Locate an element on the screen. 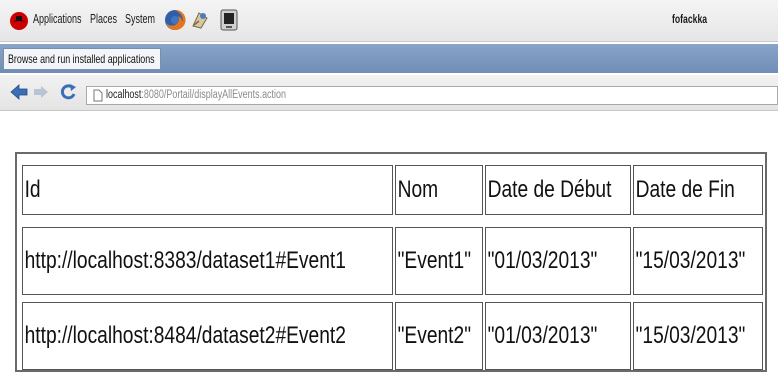  system-menu: System is located at coordinates (140, 19).